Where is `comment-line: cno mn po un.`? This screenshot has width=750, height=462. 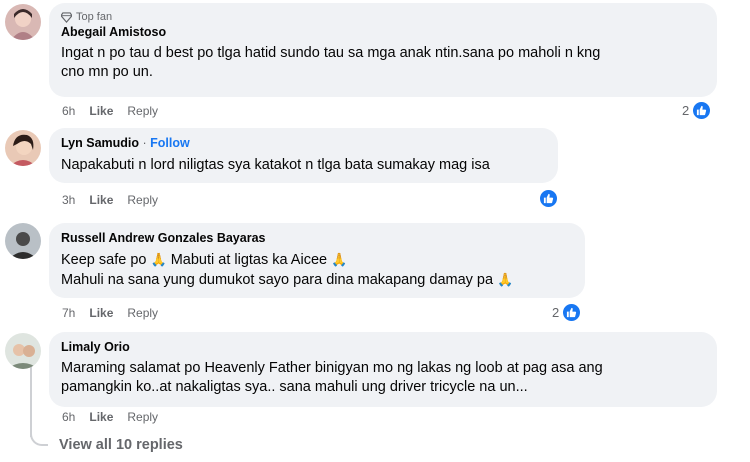
comment-line: cno mn po un. is located at coordinates (107, 72).